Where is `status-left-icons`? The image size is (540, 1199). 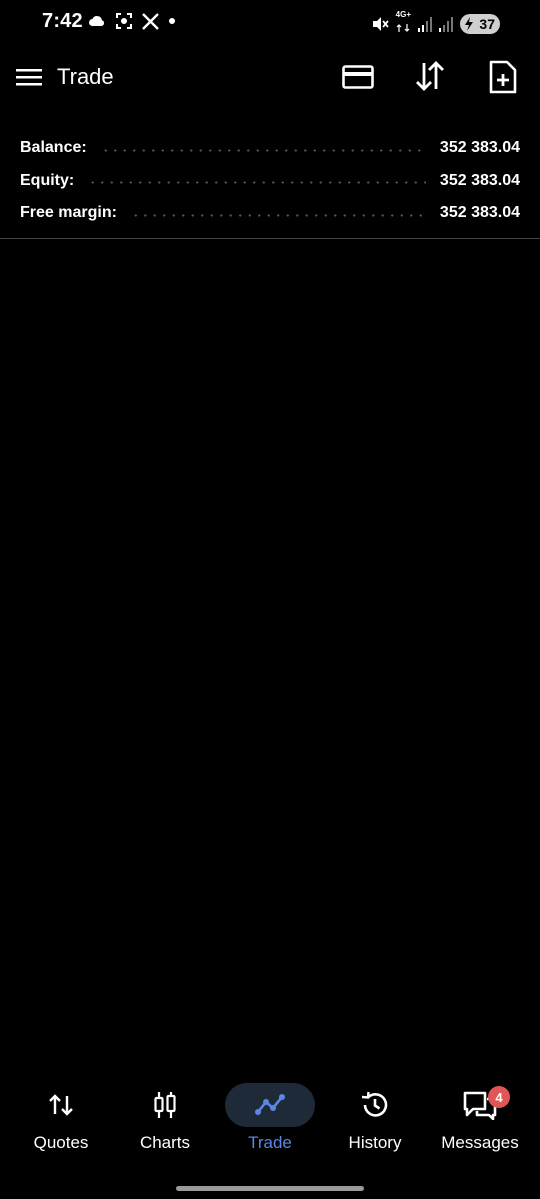 status-left-icons is located at coordinates (132, 21).